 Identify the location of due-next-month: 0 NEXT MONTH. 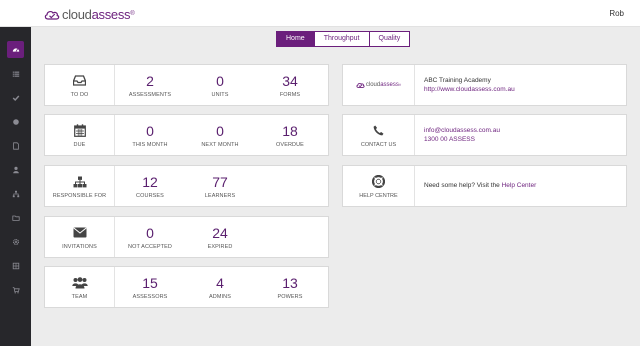
(220, 135).